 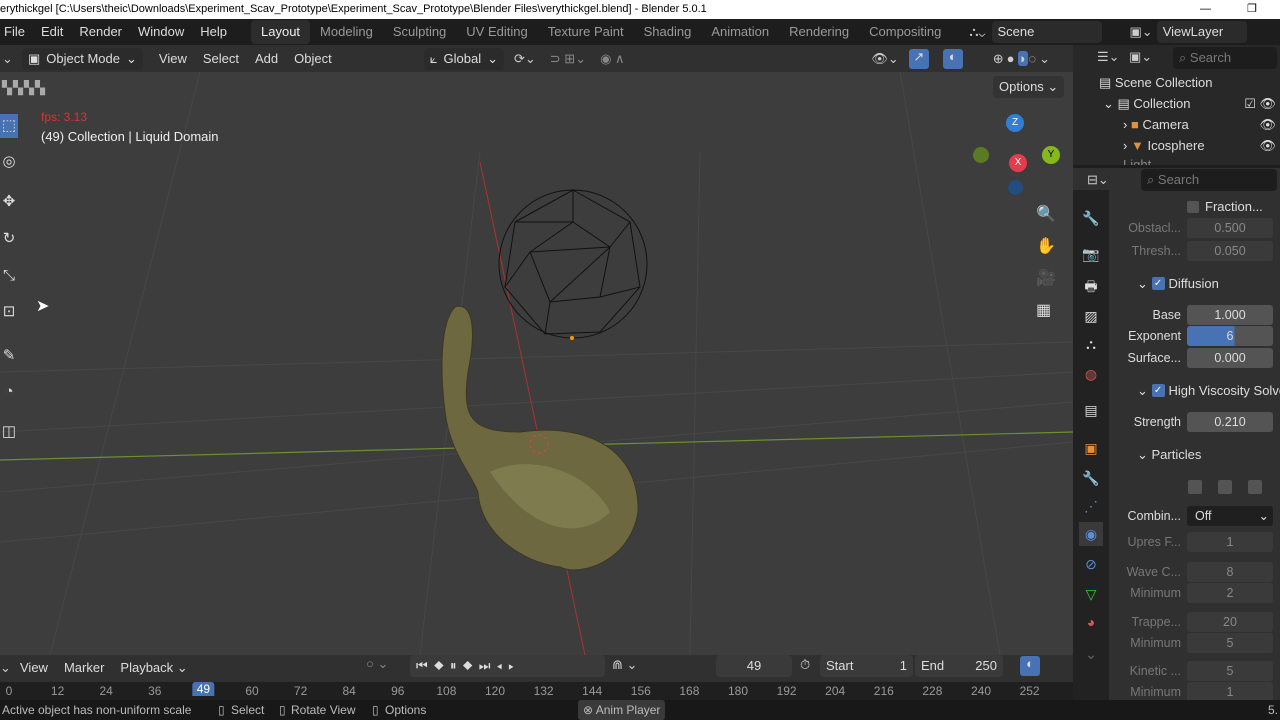 I want to click on camera-view-icon: 🎥, so click(x=1046, y=278).